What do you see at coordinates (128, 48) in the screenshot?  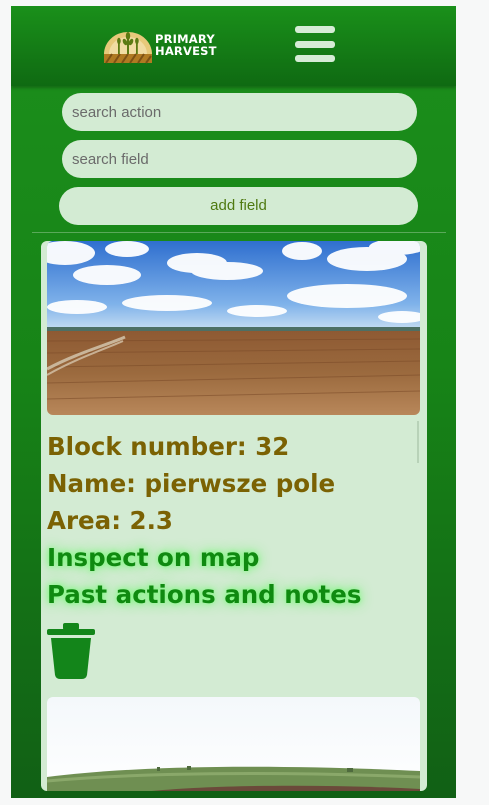 I see `harvest-sun-field-icon` at bounding box center [128, 48].